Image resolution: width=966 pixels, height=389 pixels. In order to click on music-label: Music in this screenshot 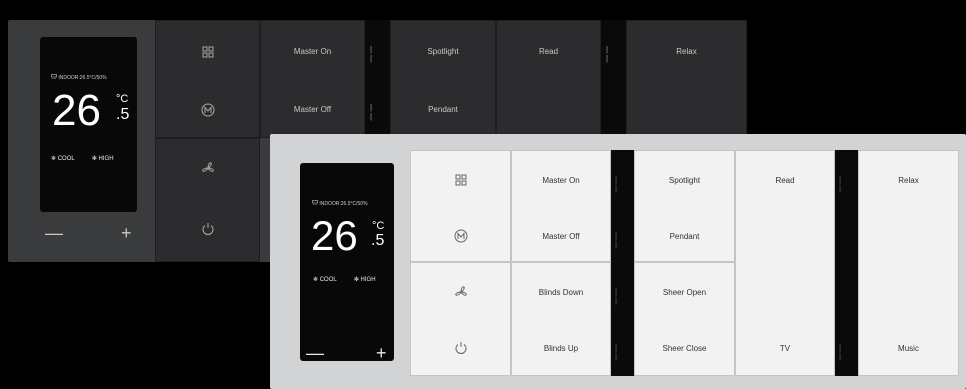, I will do `click(908, 348)`.